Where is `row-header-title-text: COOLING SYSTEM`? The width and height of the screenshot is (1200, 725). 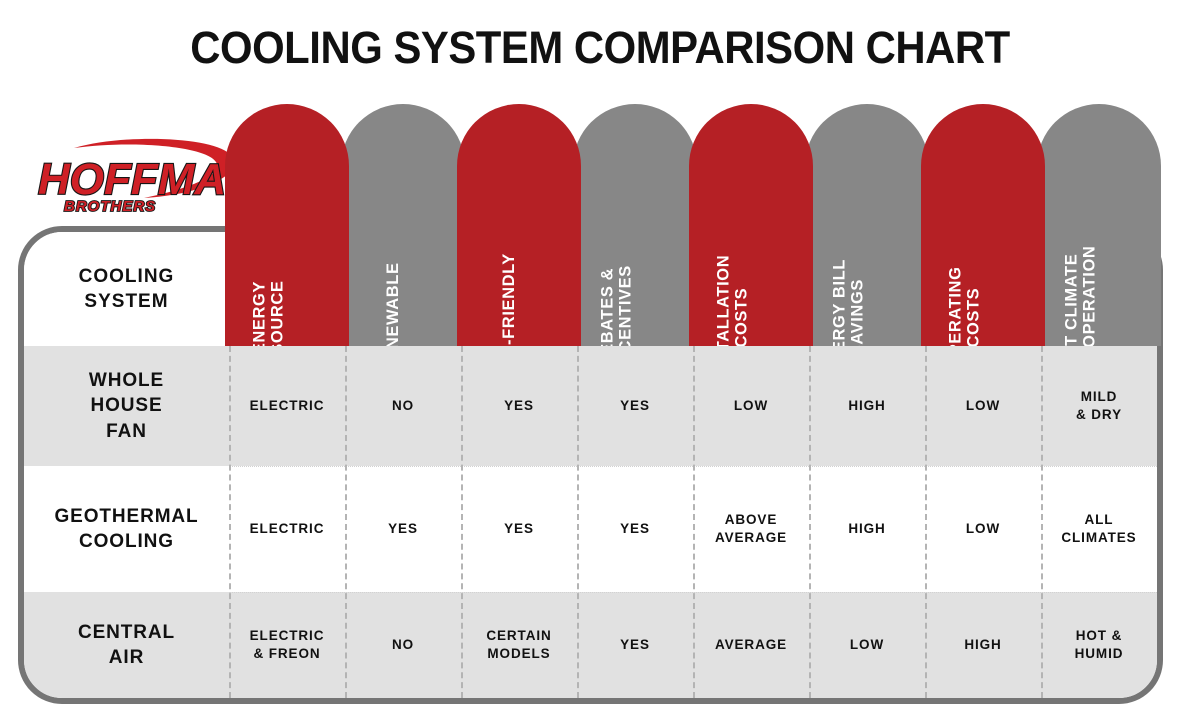 row-header-title-text: COOLING SYSTEM is located at coordinates (126, 288).